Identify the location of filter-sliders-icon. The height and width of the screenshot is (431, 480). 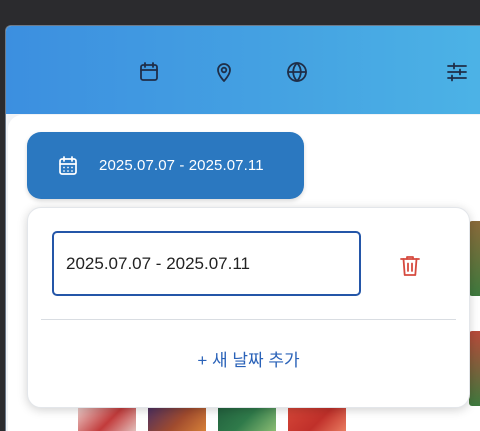
(457, 72).